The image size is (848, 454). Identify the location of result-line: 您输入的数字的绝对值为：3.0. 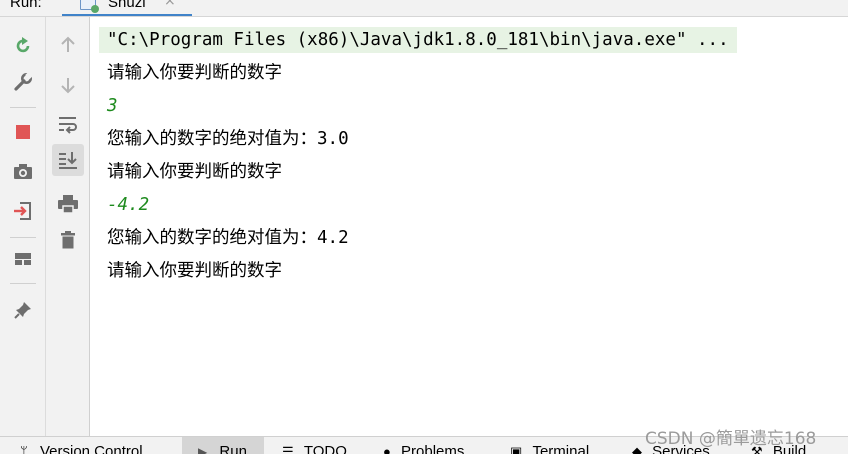
(228, 139).